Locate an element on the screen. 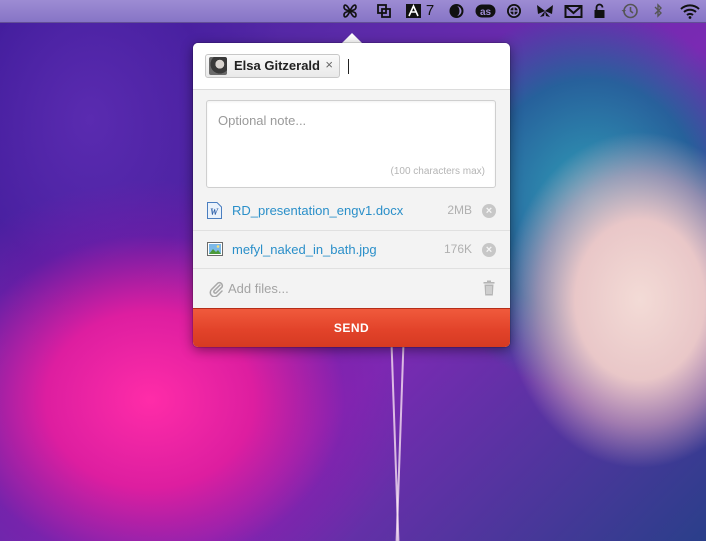 The width and height of the screenshot is (706, 541). remove-recipient-button: × is located at coordinates (329, 64).